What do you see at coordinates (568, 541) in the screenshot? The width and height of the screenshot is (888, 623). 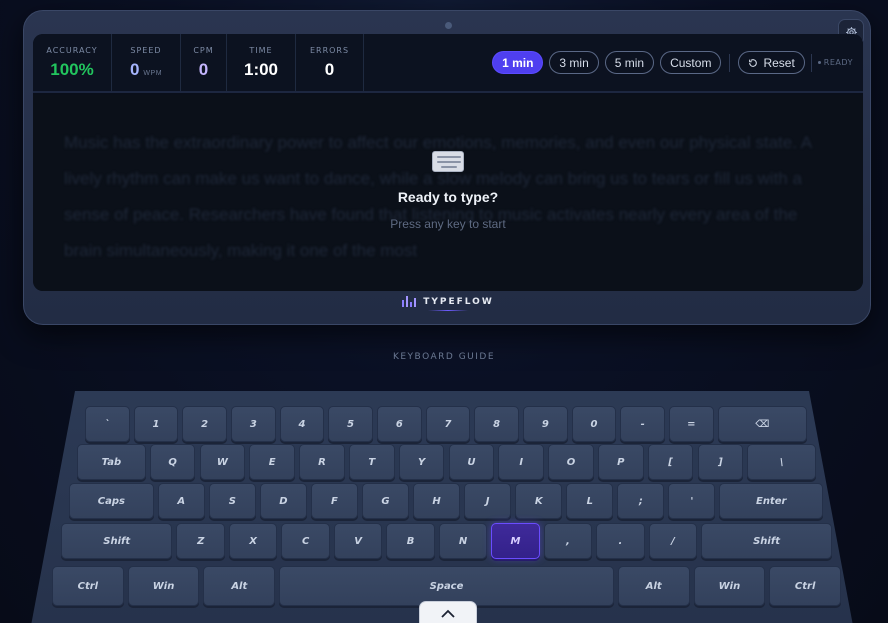 I see `key-sym3-8: ,` at bounding box center [568, 541].